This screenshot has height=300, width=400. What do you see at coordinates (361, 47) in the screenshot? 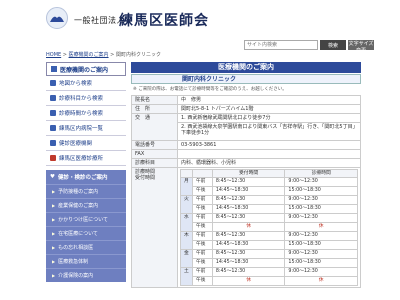
I see `font-size-button: 文字サイズ変更` at bounding box center [361, 47].